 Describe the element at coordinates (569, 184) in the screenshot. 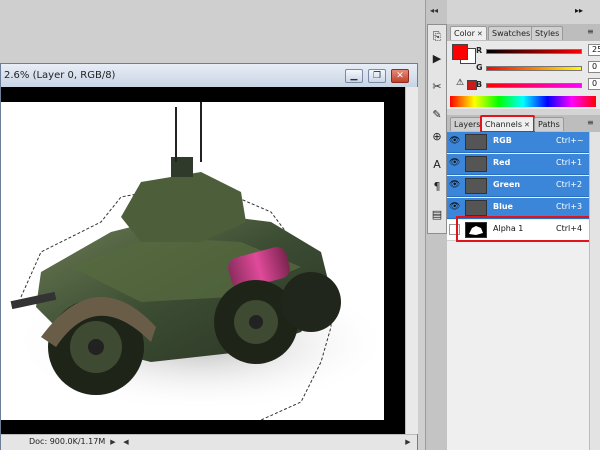

I see `channel-shortcut: Ctrl+2` at that location.